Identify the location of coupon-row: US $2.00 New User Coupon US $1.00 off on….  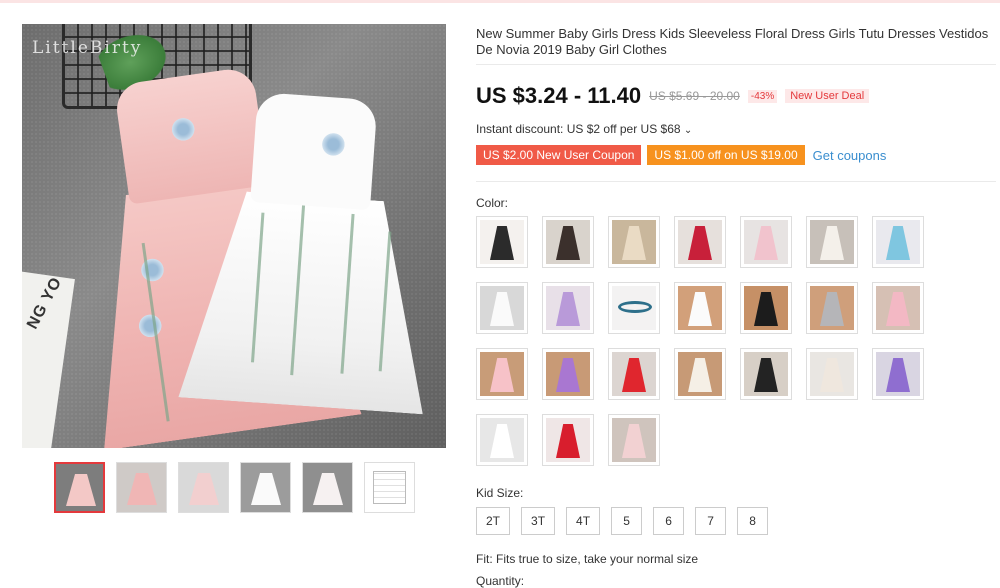
(681, 155).